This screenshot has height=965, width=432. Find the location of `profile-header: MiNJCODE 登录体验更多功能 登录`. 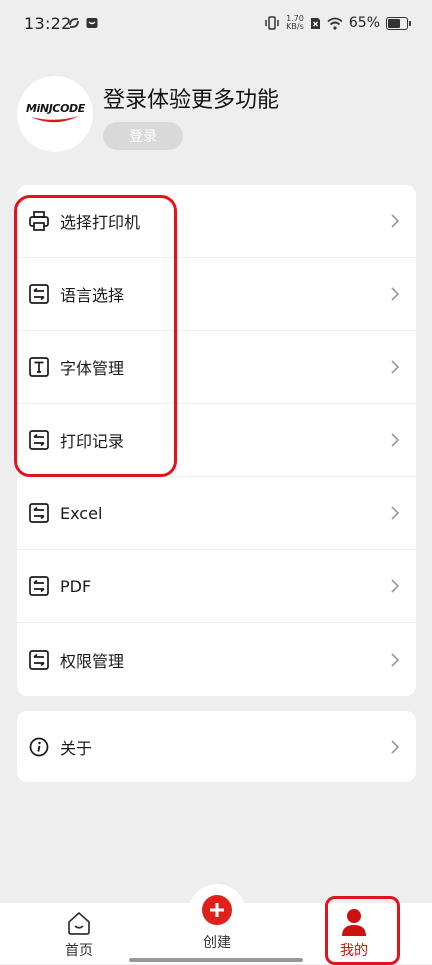

profile-header: MiNJCODE 登录体验更多功能 登录 is located at coordinates (217, 114).